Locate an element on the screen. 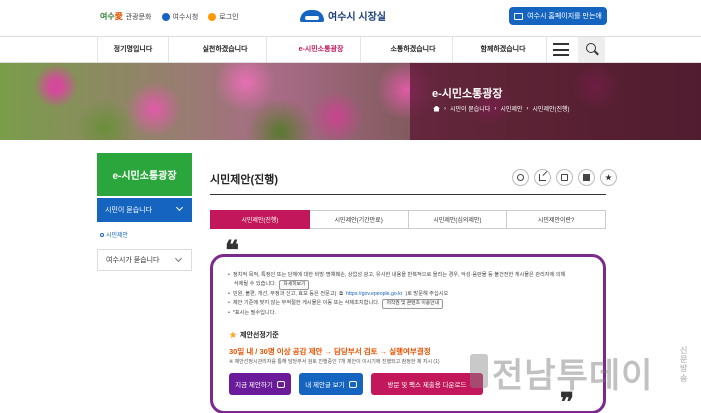 This screenshot has height=413, width=701. page-tools is located at coordinates (564, 177).